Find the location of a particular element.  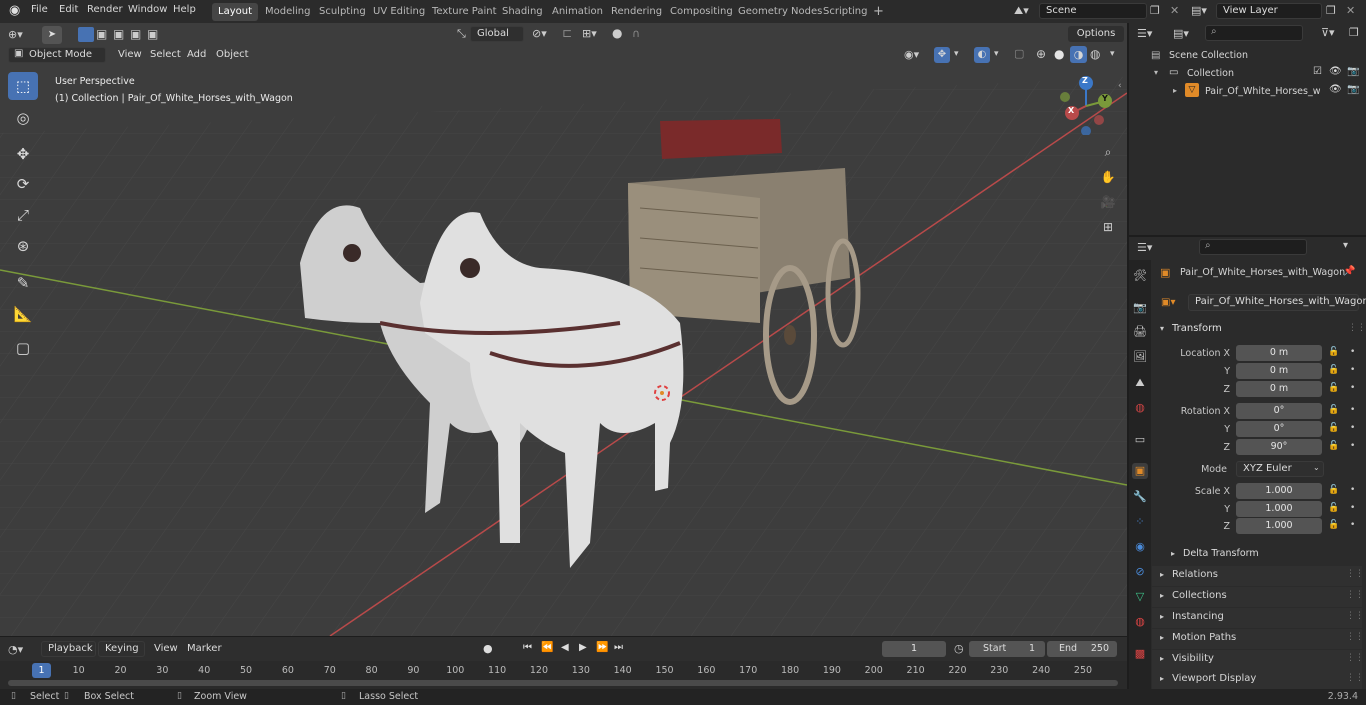

section-relations: ▸ Relations ⋮⋮ is located at coordinates (1258, 576).